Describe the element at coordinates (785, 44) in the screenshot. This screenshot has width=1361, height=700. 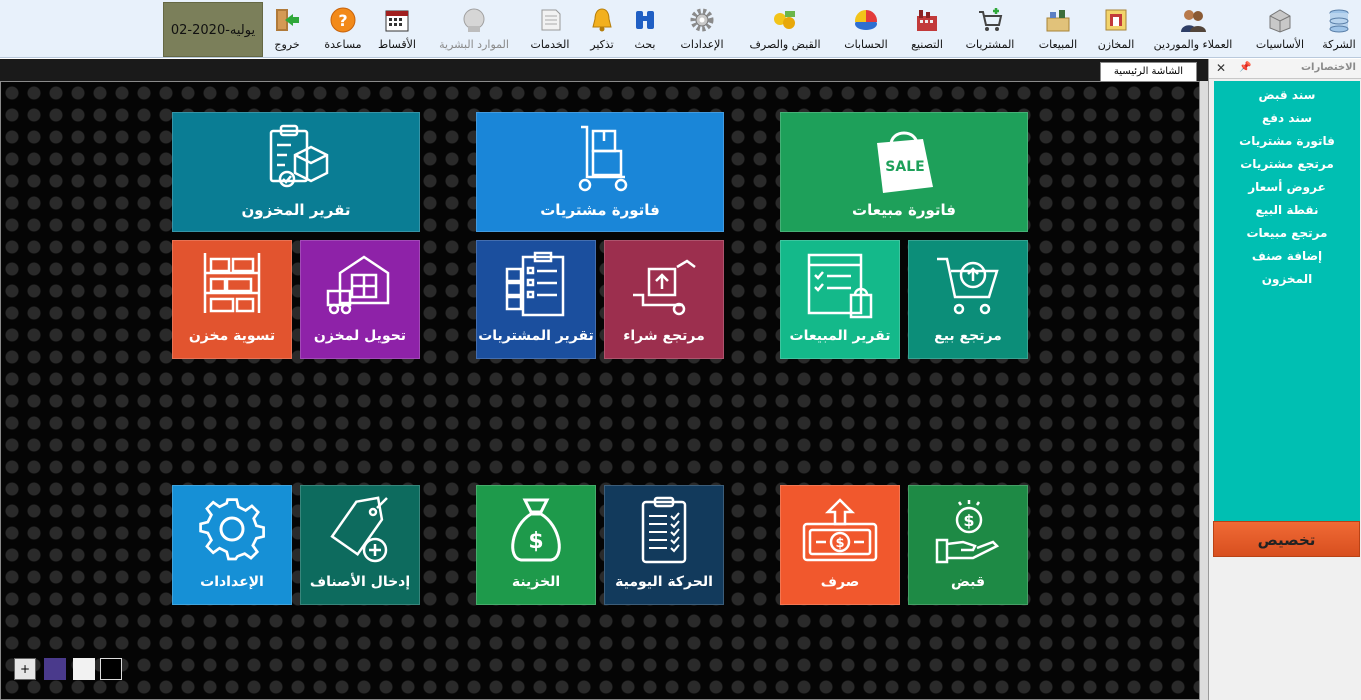
I see `cash-label: القبض والصرف` at that location.